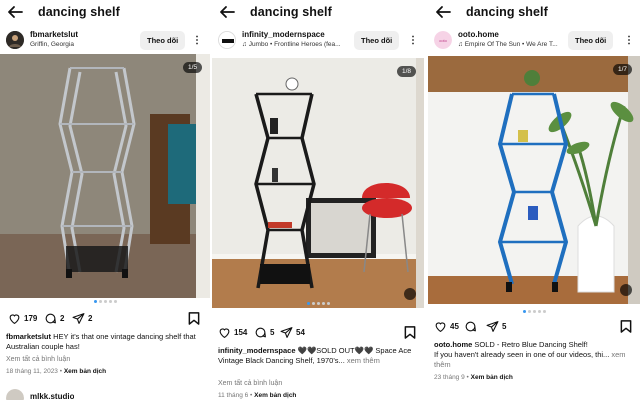 Image resolution: width=640 pixels, height=400 pixels. Describe the element at coordinates (504, 326) in the screenshot. I see `share-count: 5` at that location.